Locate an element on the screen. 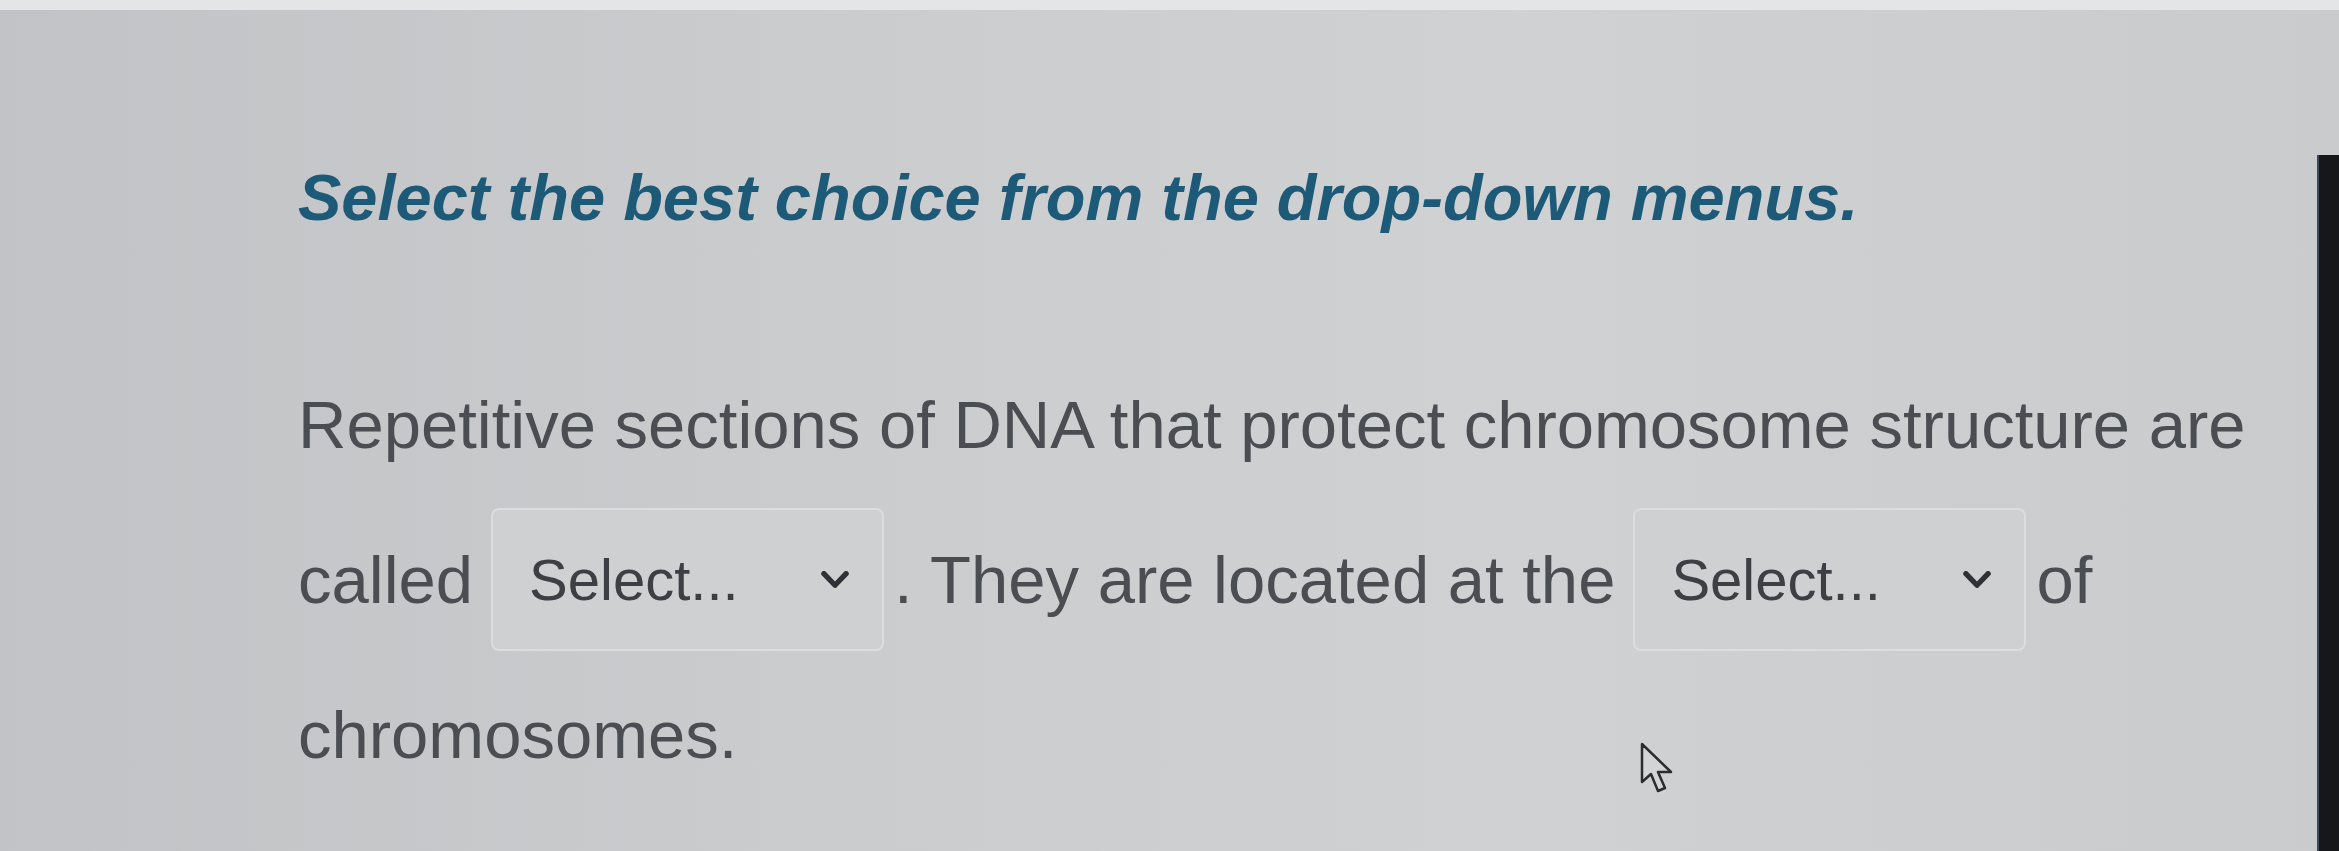  question-text: Repetitive sections of DNA that protect chromosome structure are is located at coordinates (1272, 424).